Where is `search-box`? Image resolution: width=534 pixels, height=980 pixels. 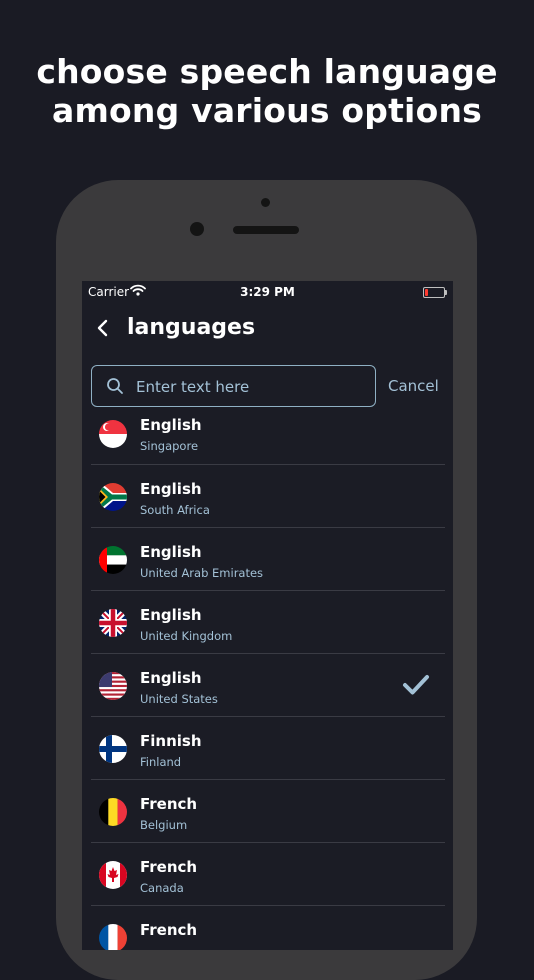 search-box is located at coordinates (233, 386).